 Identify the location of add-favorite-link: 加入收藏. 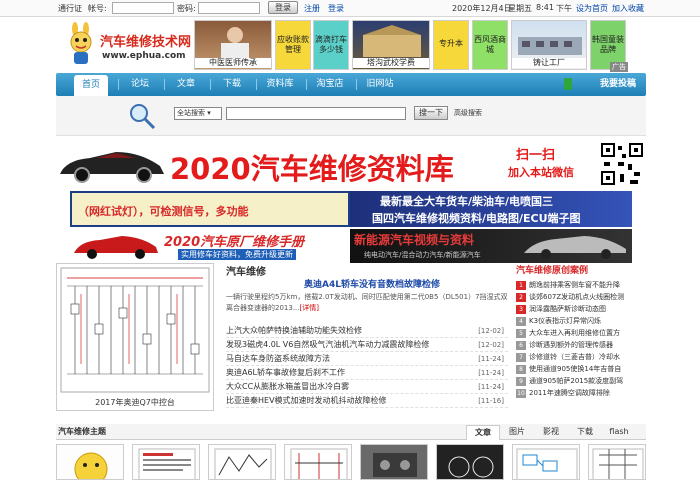
(628, 8).